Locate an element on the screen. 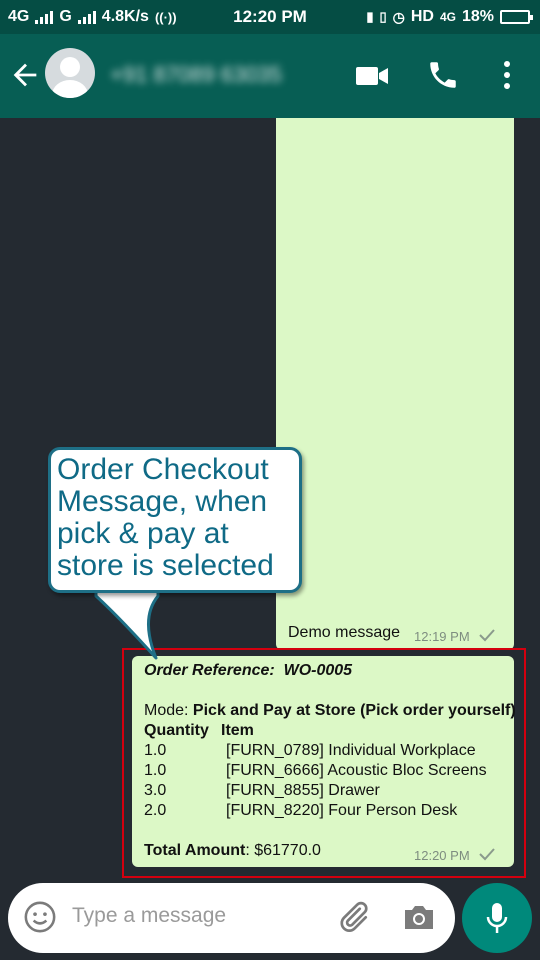 This screenshot has height=960, width=540. lte-label: 4G is located at coordinates (447, 17).